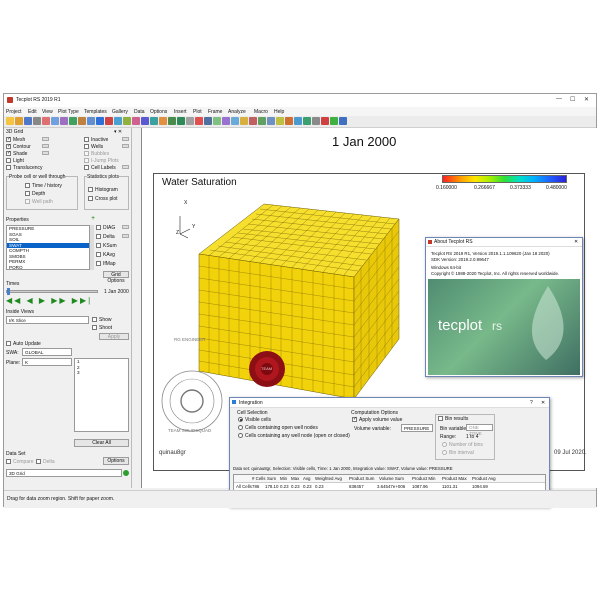  I want to click on menu-macro: Macro, so click(261, 112).